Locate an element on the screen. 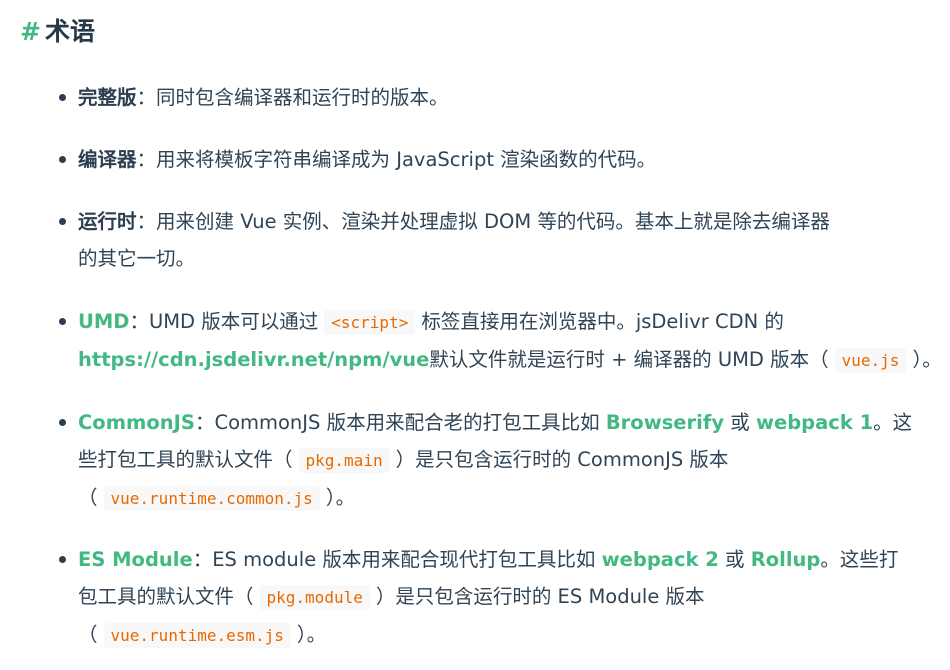  term-label: 编译器 is located at coordinates (107, 159).